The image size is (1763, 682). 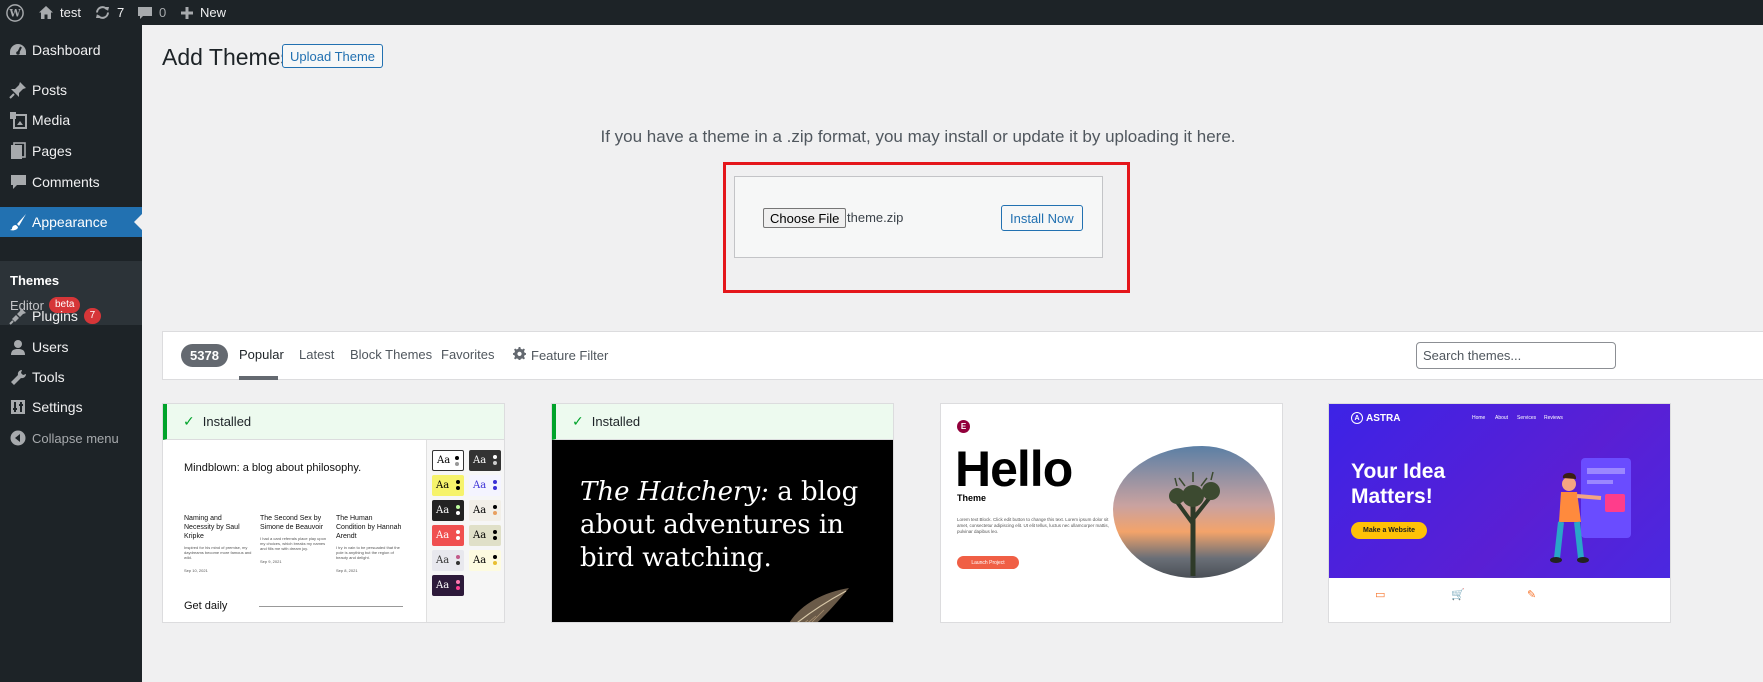 I want to click on brush-icon, so click(x=18, y=222).